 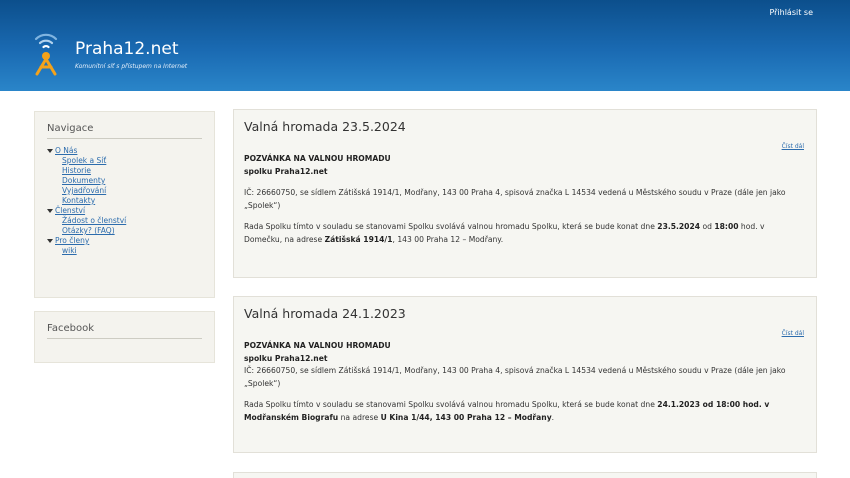 I want to click on menu-link-clenstvi: Členství, so click(x=70, y=210).